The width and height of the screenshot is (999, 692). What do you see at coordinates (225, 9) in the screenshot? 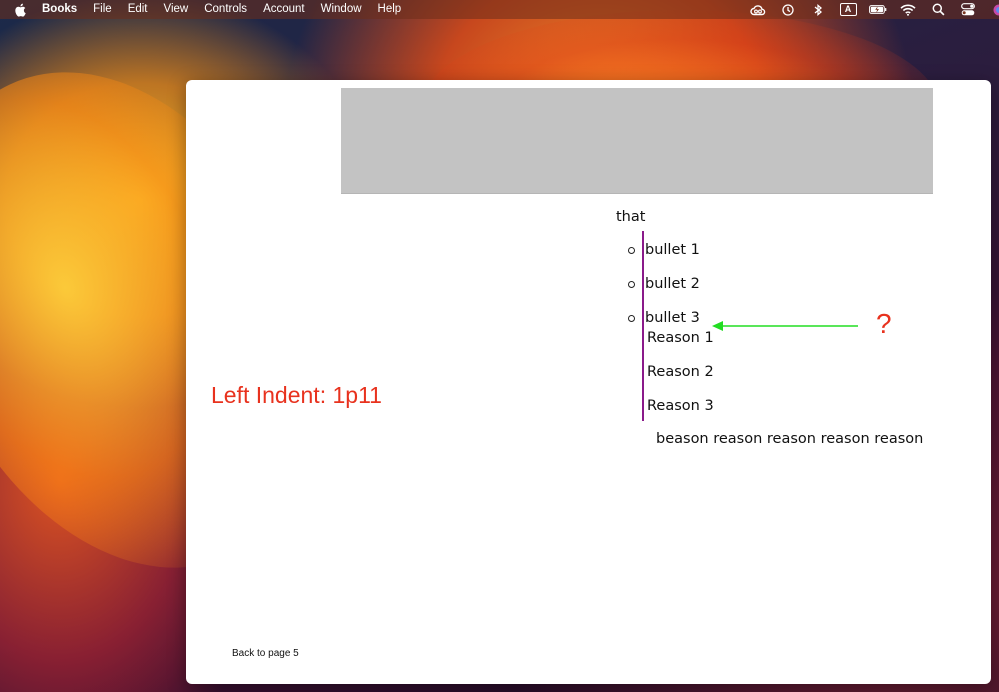
I see `menu-controls: Controls` at bounding box center [225, 9].